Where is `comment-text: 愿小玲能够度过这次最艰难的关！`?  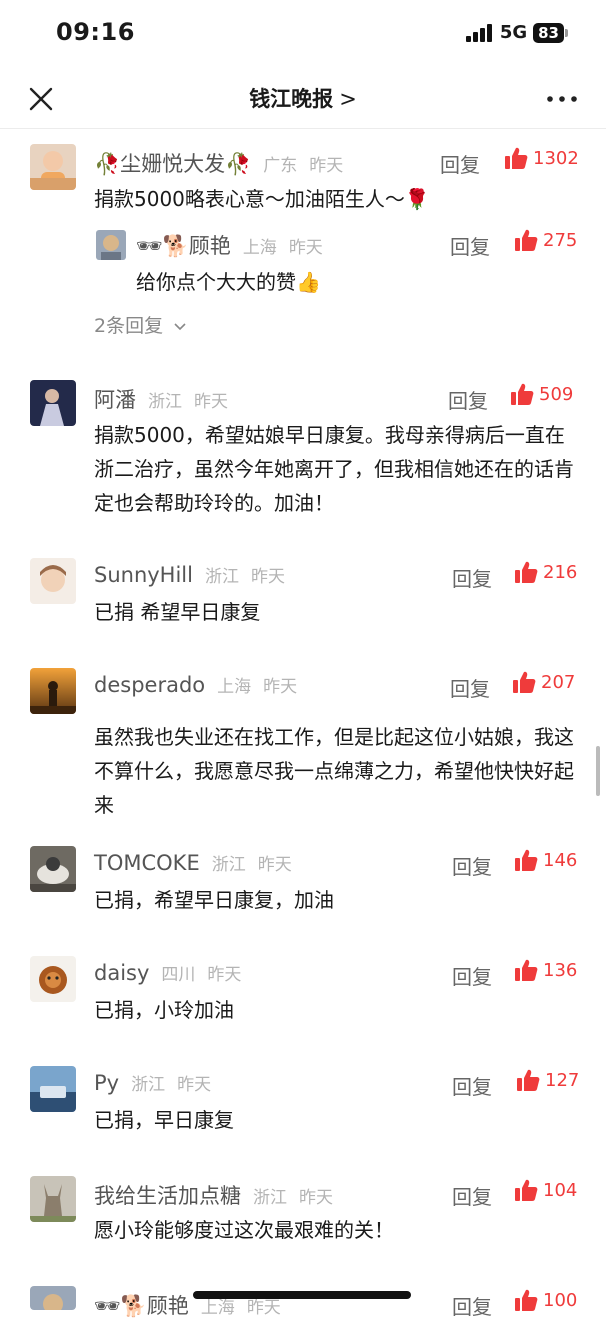 comment-text: 愿小玲能够度过这次最艰难的关！ is located at coordinates (244, 1230).